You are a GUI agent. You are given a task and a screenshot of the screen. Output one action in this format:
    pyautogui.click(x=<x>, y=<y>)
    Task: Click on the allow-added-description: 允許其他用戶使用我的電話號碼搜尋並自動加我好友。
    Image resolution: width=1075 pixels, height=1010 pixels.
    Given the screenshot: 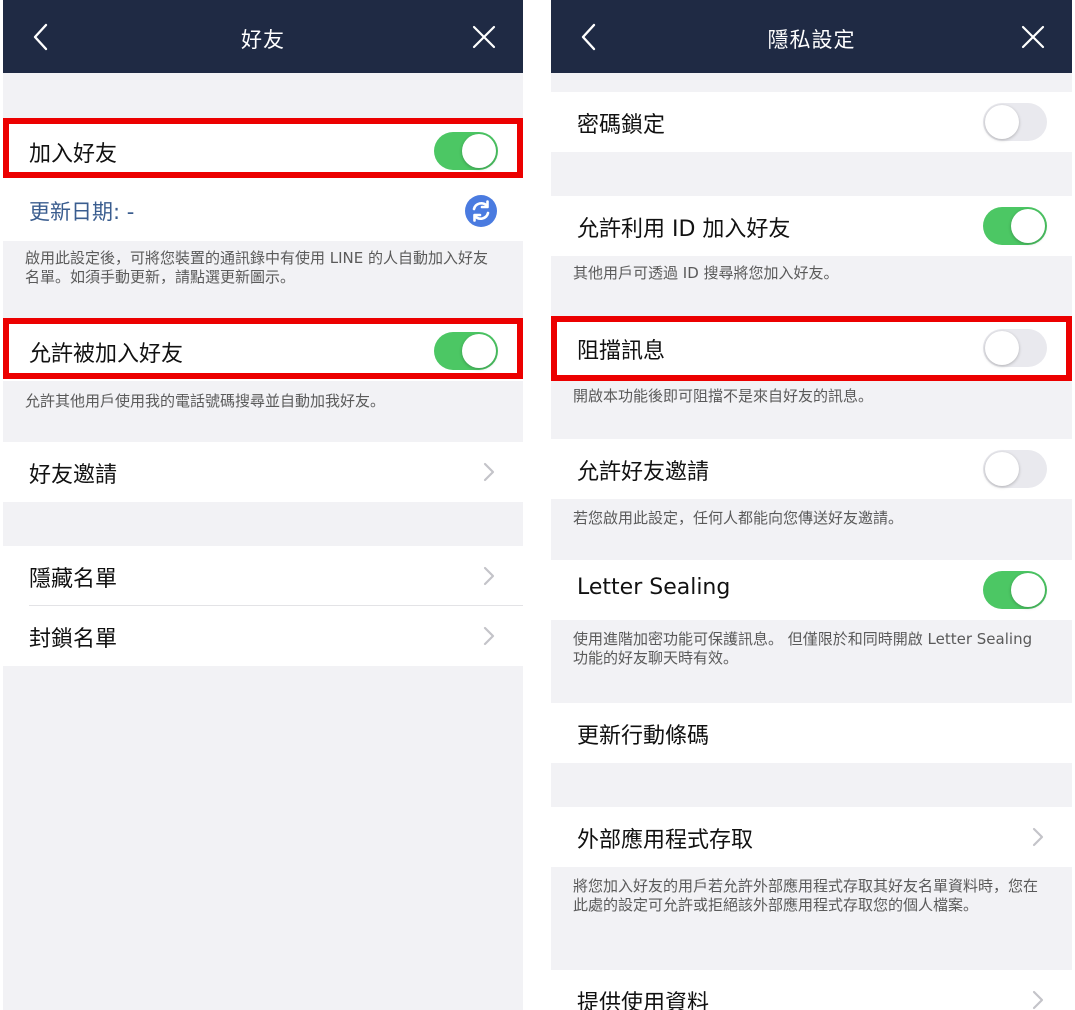 What is the action you would take?
    pyautogui.click(x=205, y=401)
    